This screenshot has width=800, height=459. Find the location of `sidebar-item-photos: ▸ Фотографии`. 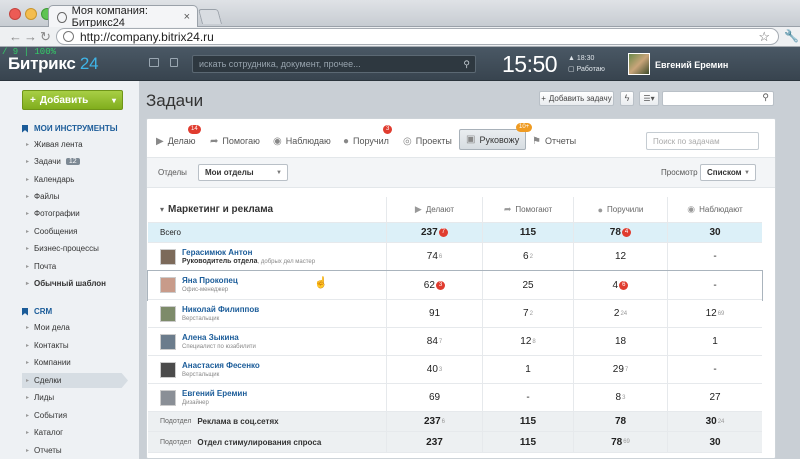

sidebar-item-photos: ▸ Фотографии is located at coordinates (76, 213).